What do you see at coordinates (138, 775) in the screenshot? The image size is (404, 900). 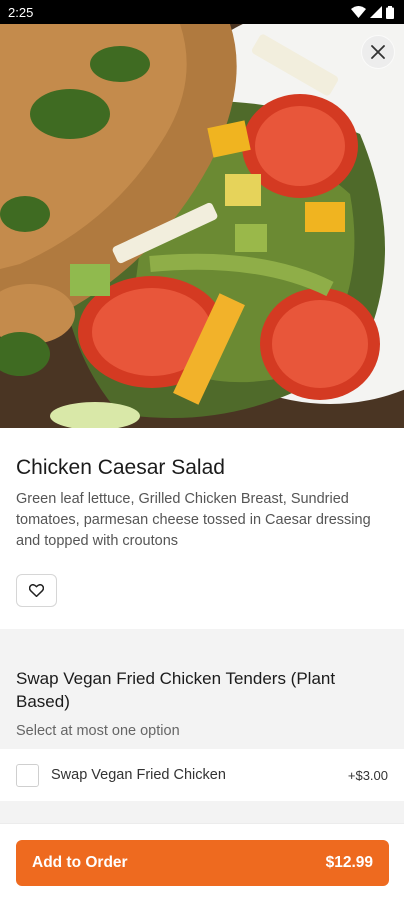 I see `option-label: Swap Vegan Fried Chicken` at bounding box center [138, 775].